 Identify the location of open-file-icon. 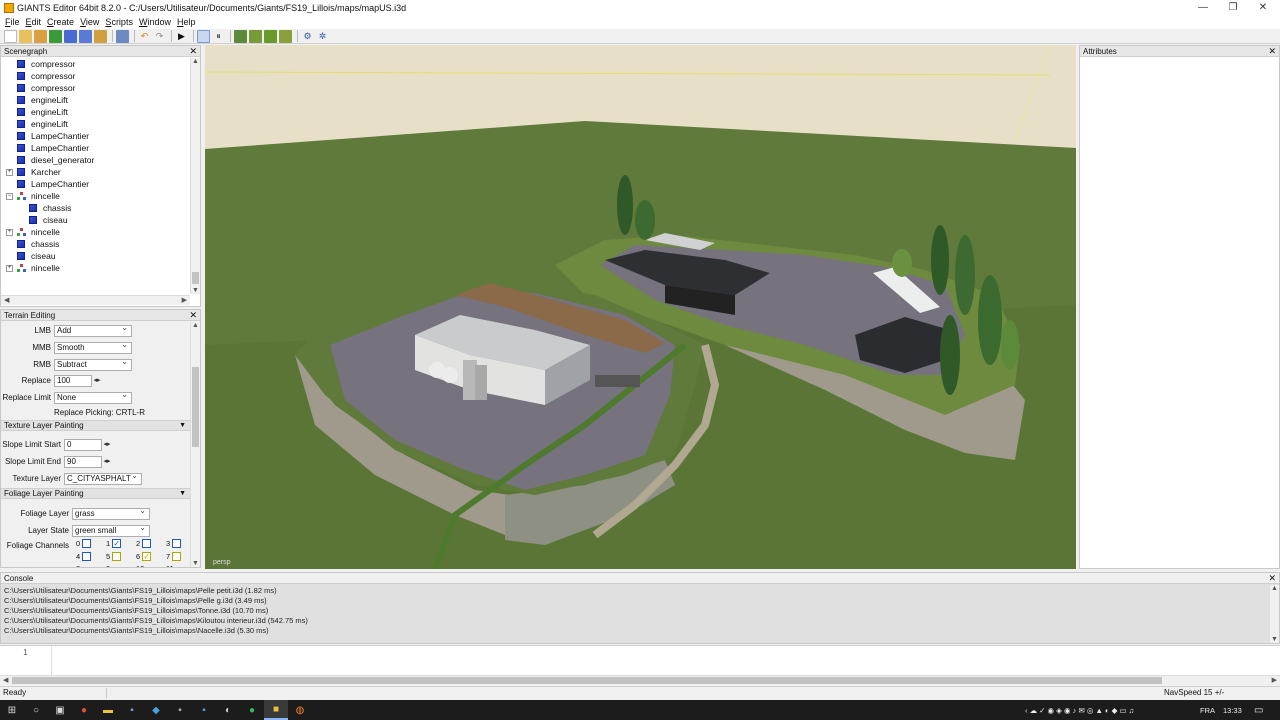
(25, 36).